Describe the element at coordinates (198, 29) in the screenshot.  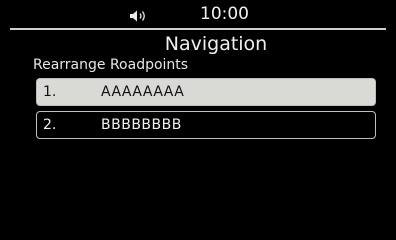
I see `status-divider` at that location.